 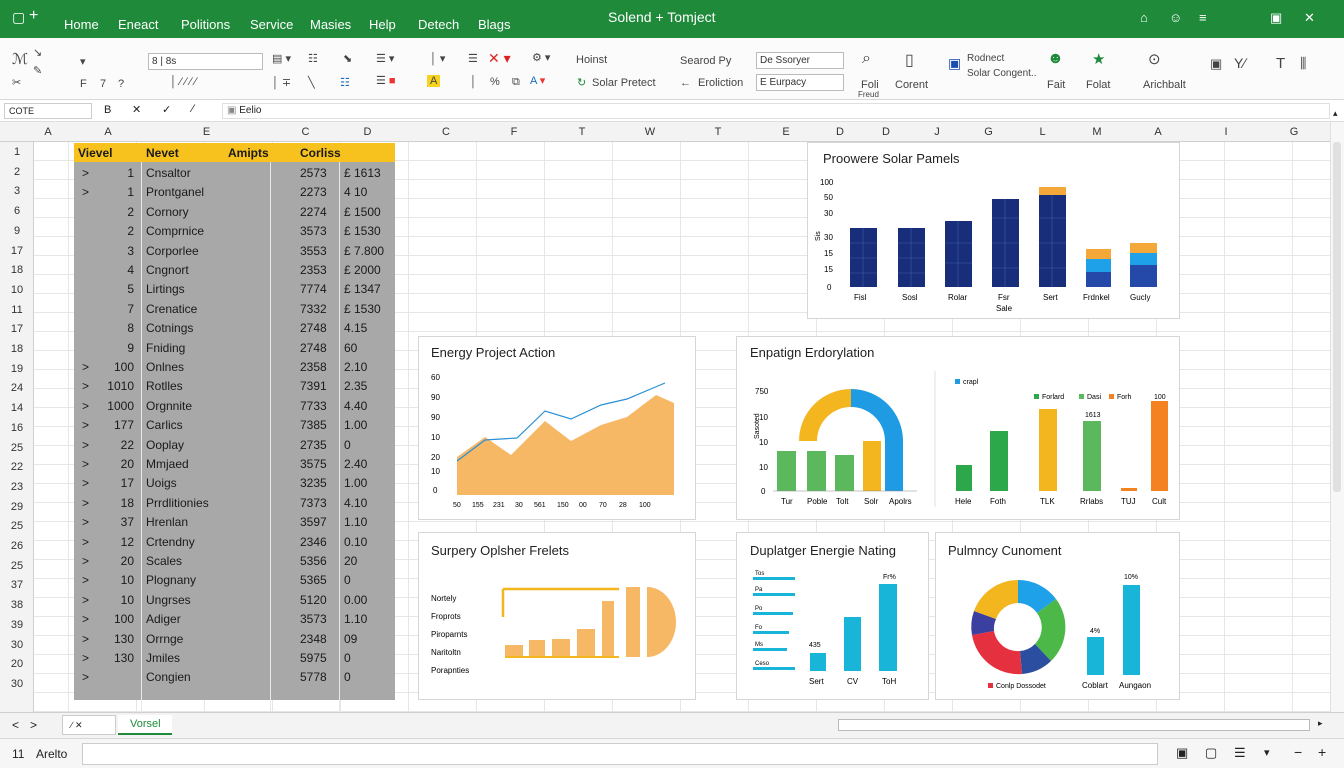 What do you see at coordinates (17, 329) in the screenshot?
I see `row-header: 17` at bounding box center [17, 329].